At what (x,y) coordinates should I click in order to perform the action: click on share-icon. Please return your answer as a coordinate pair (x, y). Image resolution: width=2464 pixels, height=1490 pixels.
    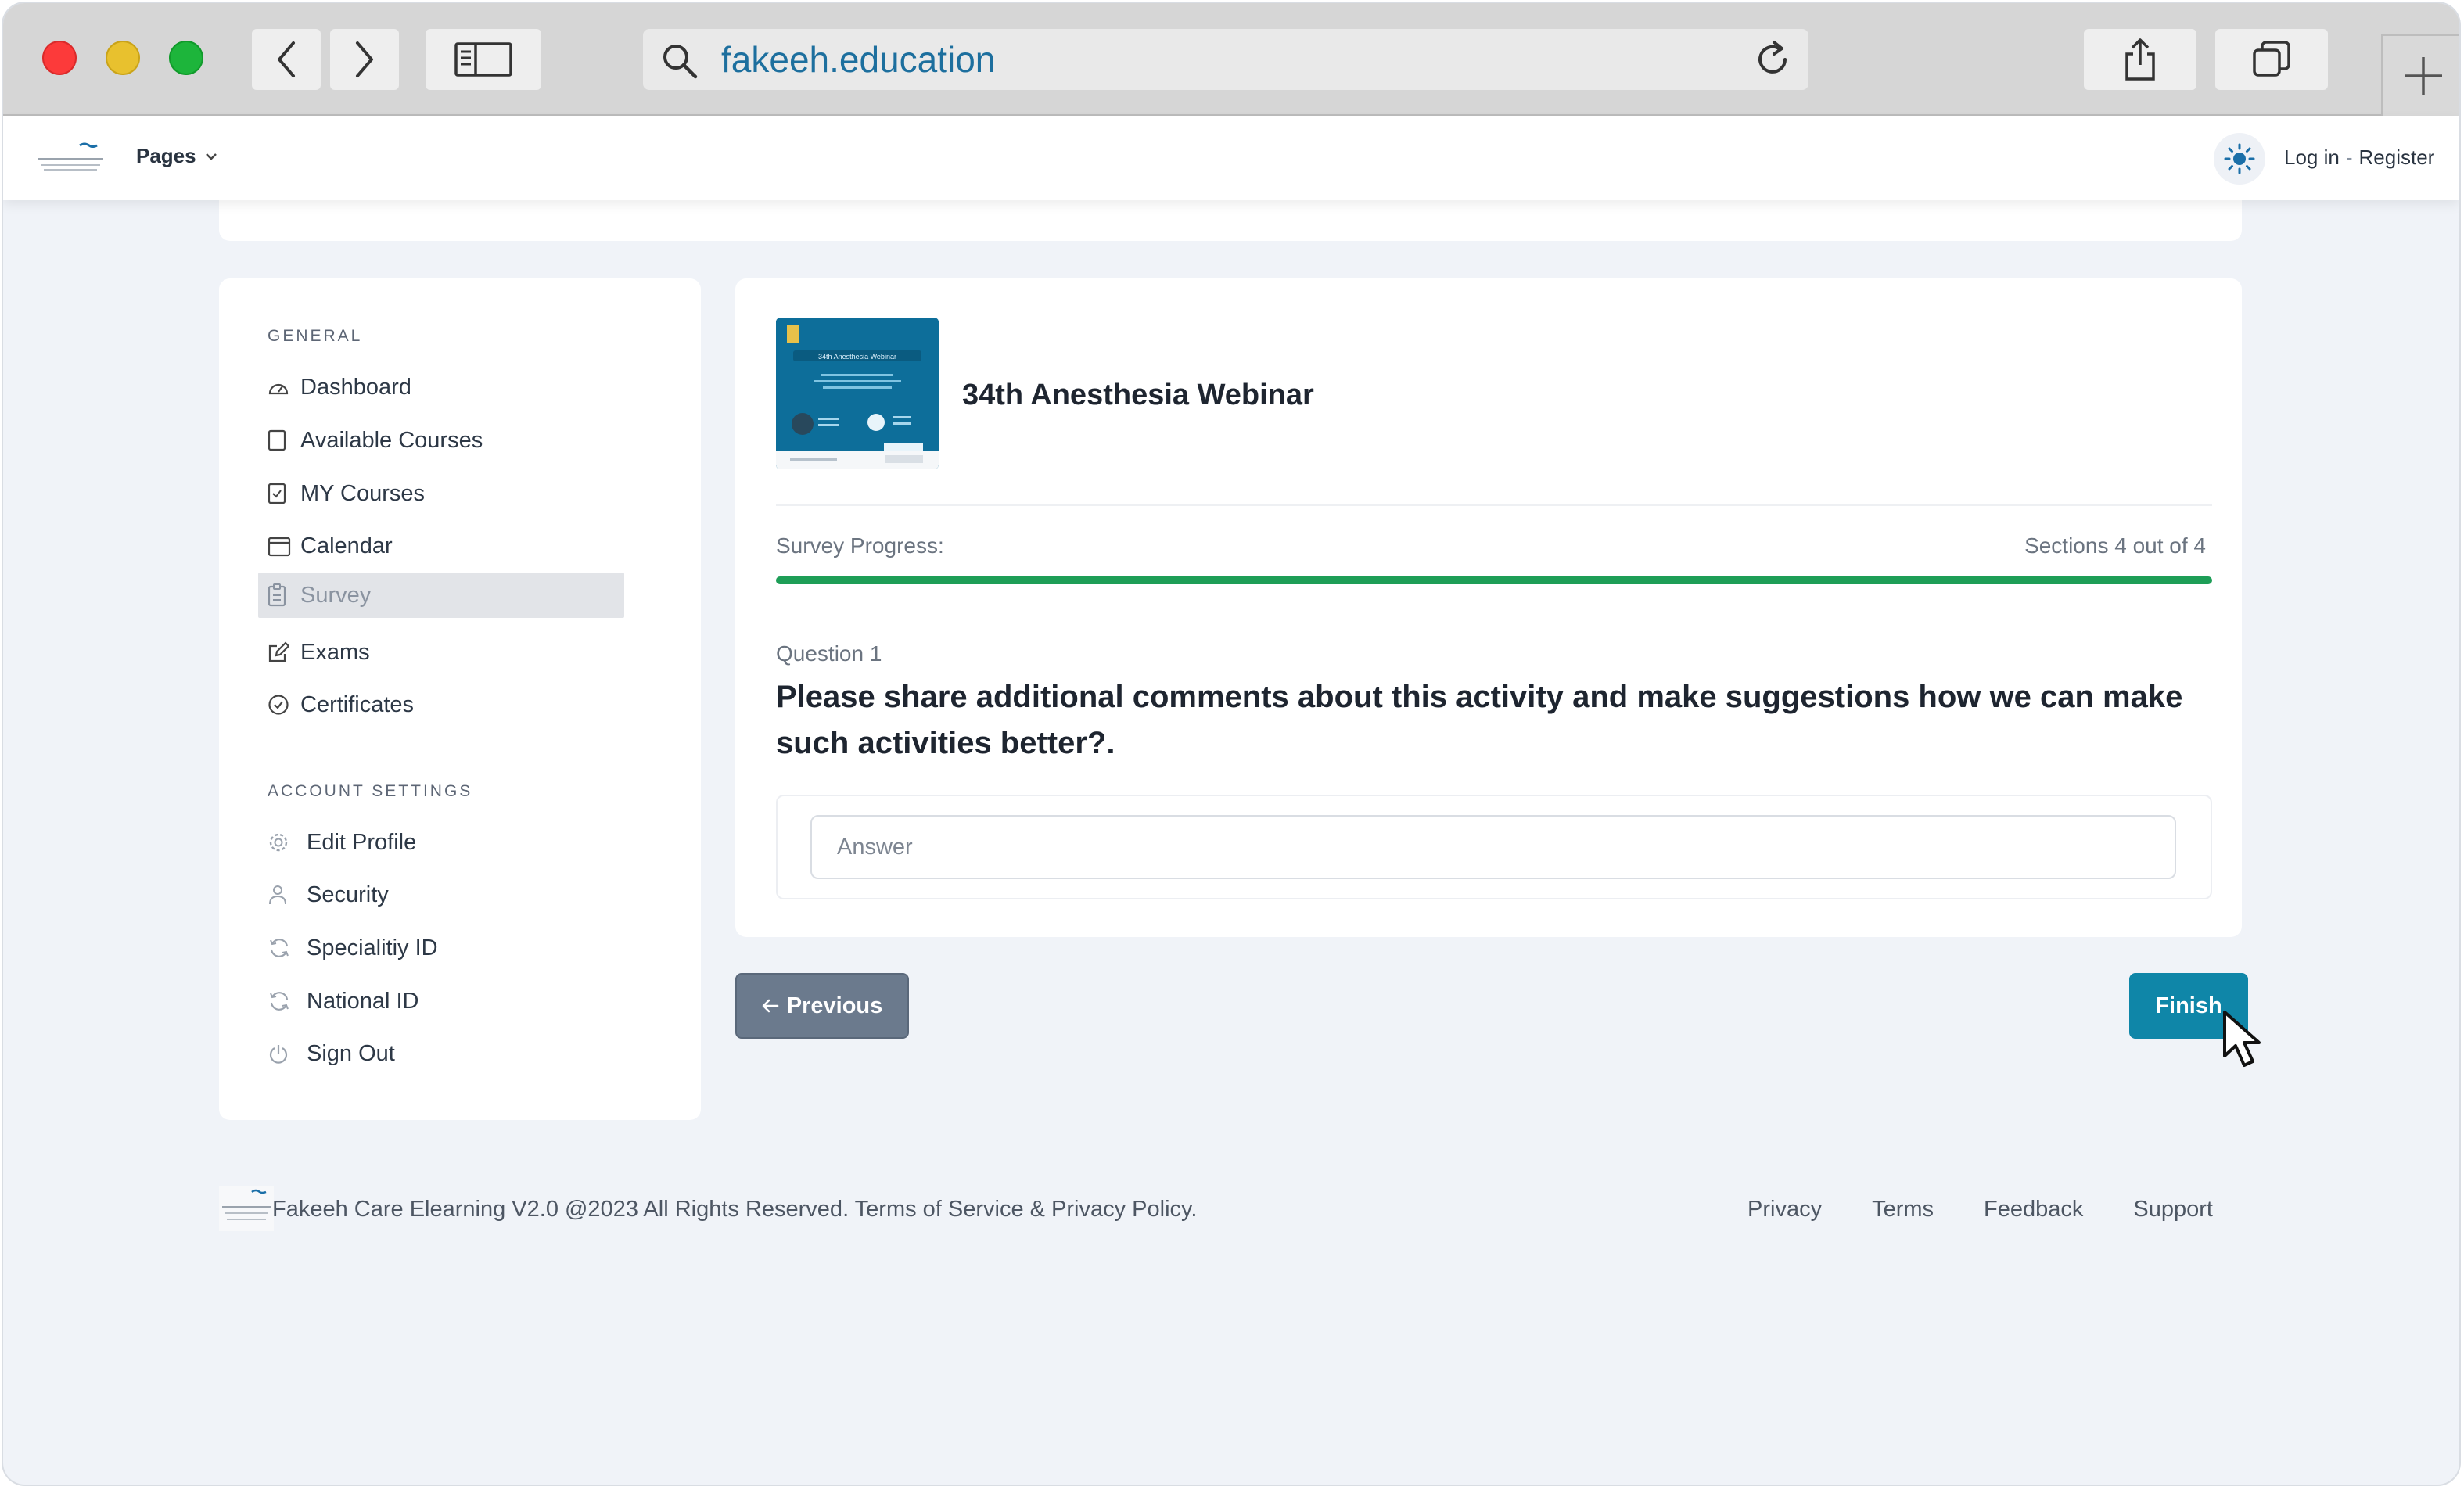
    Looking at the image, I should click on (2140, 60).